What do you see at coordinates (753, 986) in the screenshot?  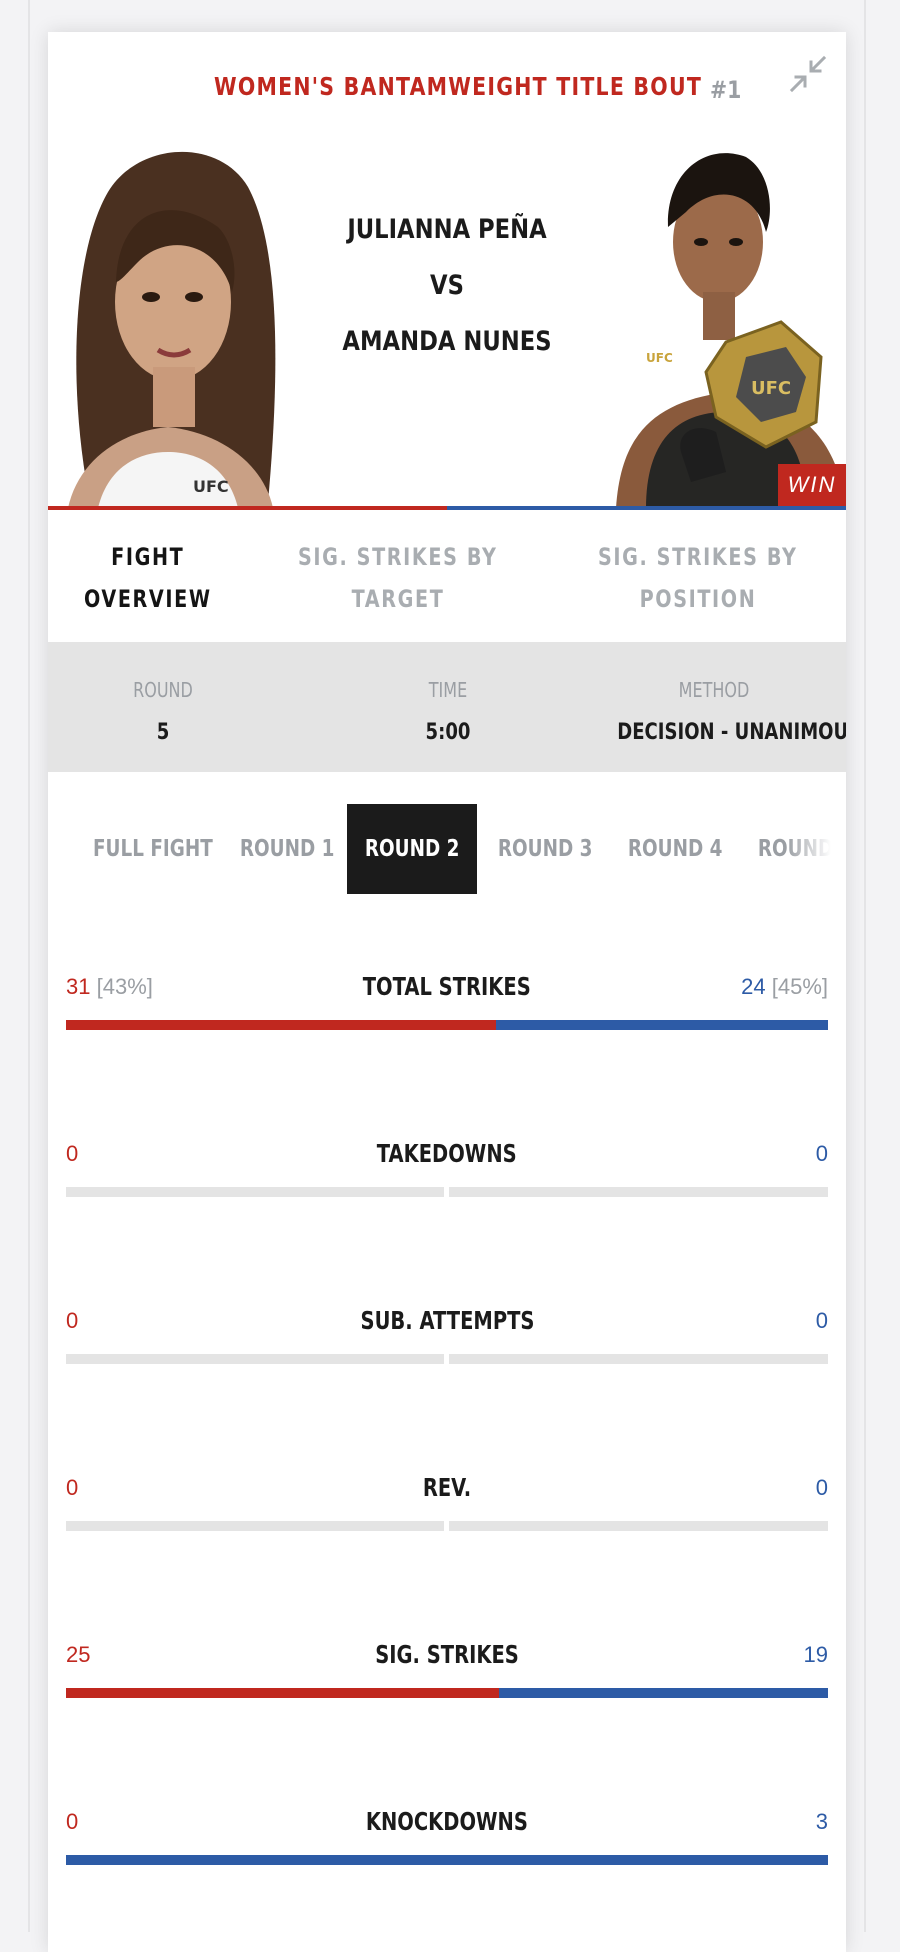 I see `blue-value: 24` at bounding box center [753, 986].